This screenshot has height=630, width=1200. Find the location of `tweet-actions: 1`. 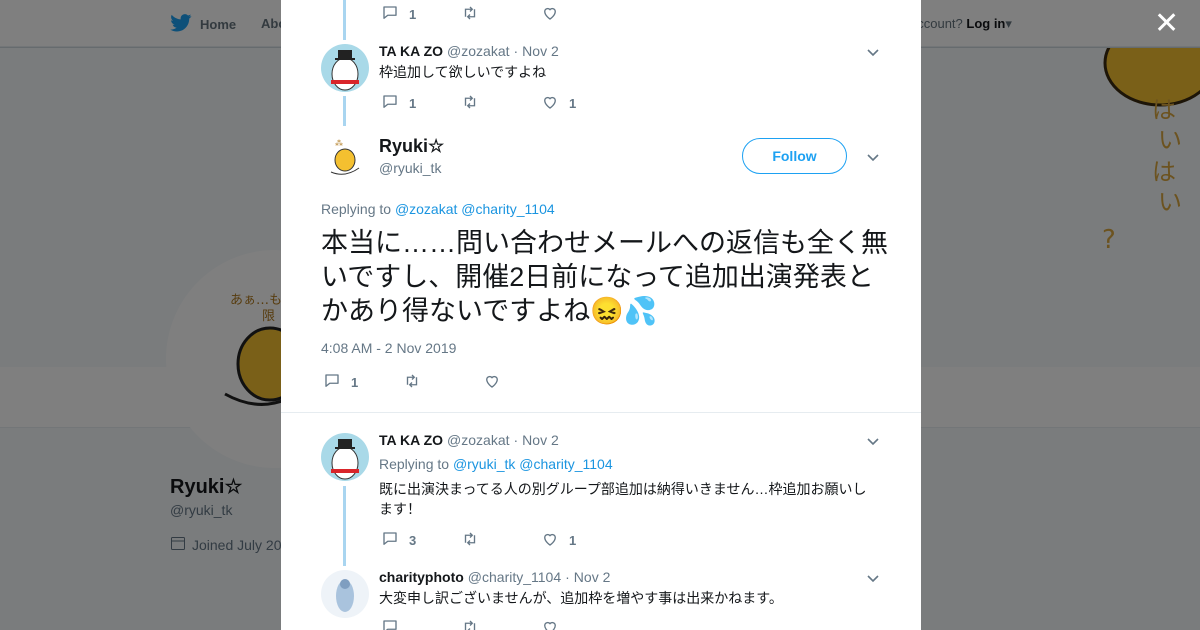

tweet-actions: 1 is located at coordinates (501, 14).